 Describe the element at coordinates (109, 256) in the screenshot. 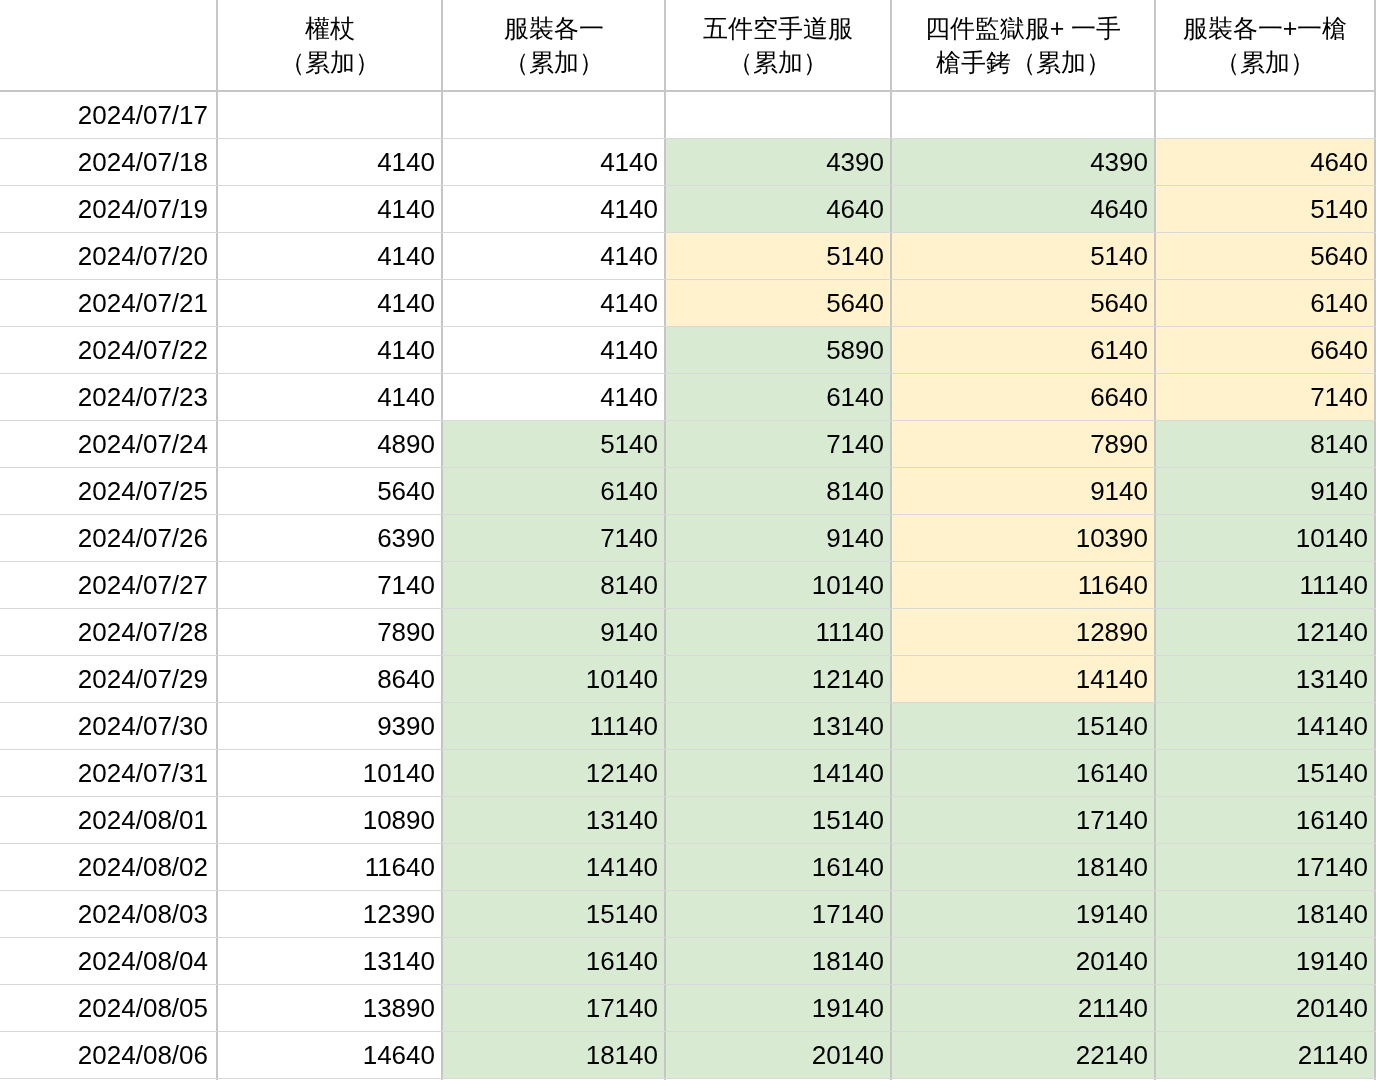

I see `date-cell: 2024/07/20` at that location.